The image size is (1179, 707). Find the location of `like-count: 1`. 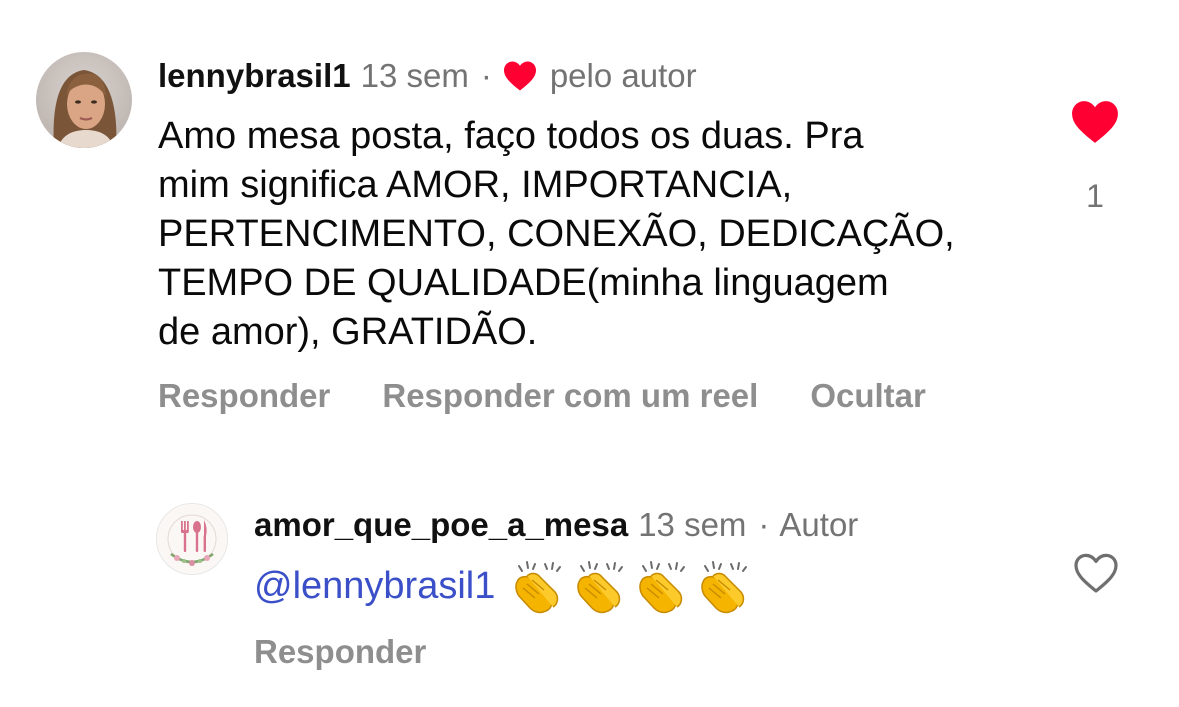

like-count: 1 is located at coordinates (1095, 196).